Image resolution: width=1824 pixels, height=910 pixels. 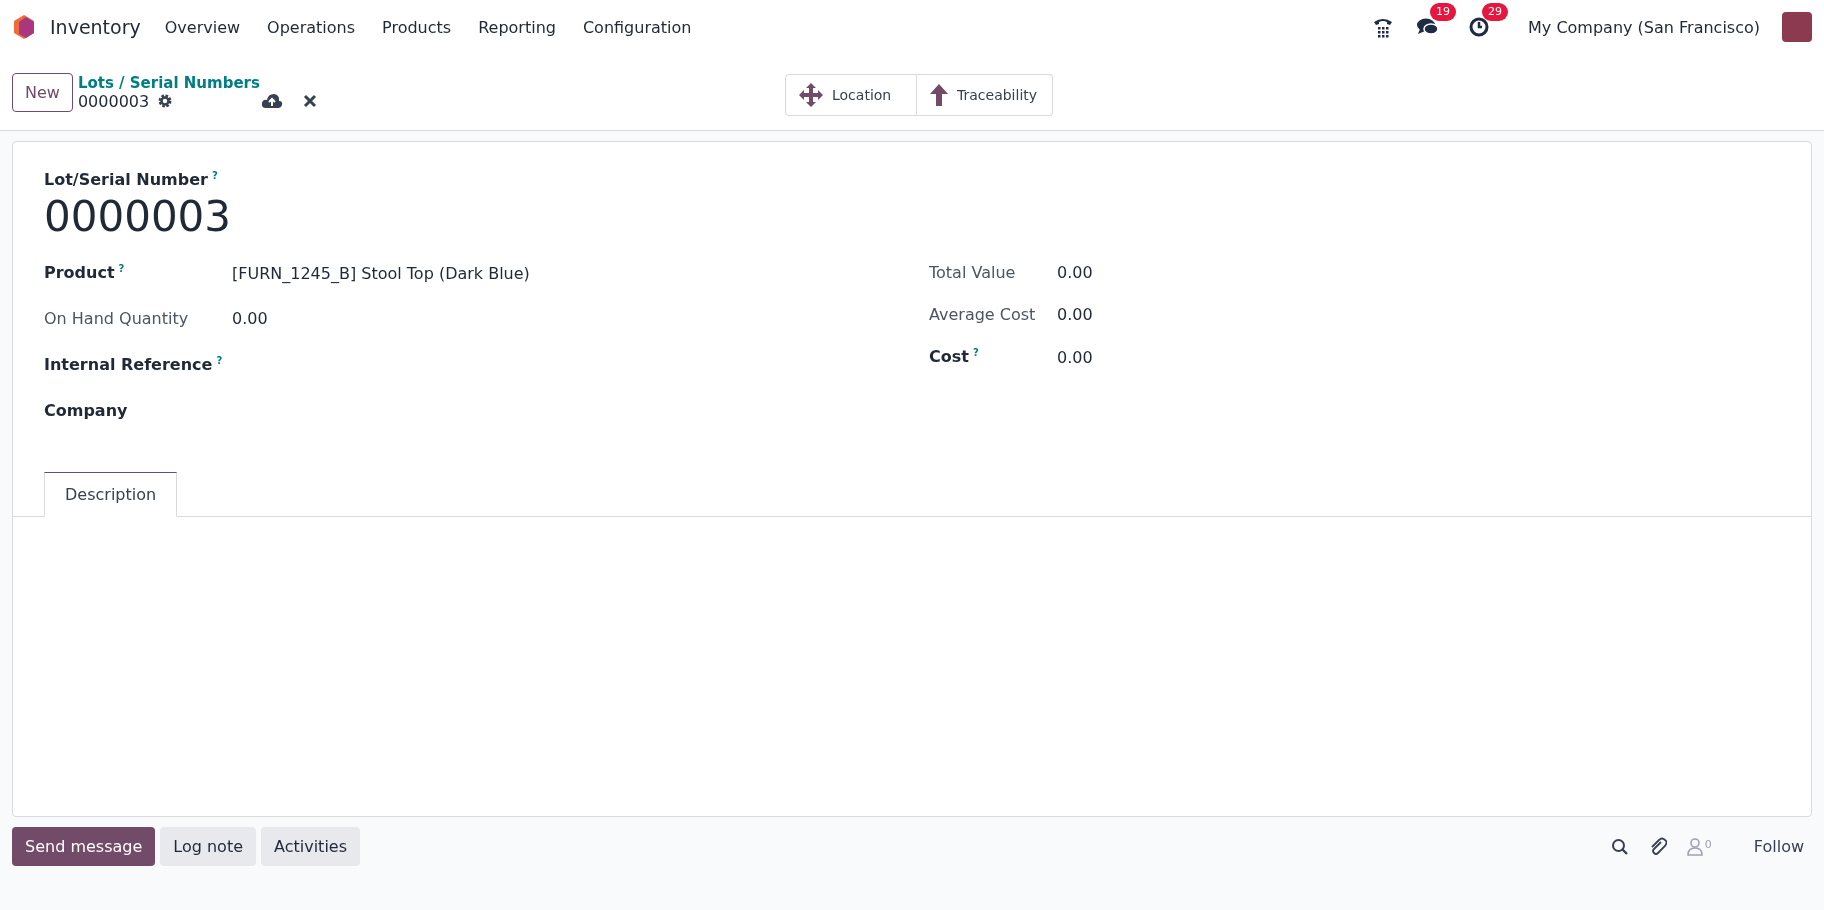 I want to click on traceability-button: Traceability, so click(x=985, y=95).